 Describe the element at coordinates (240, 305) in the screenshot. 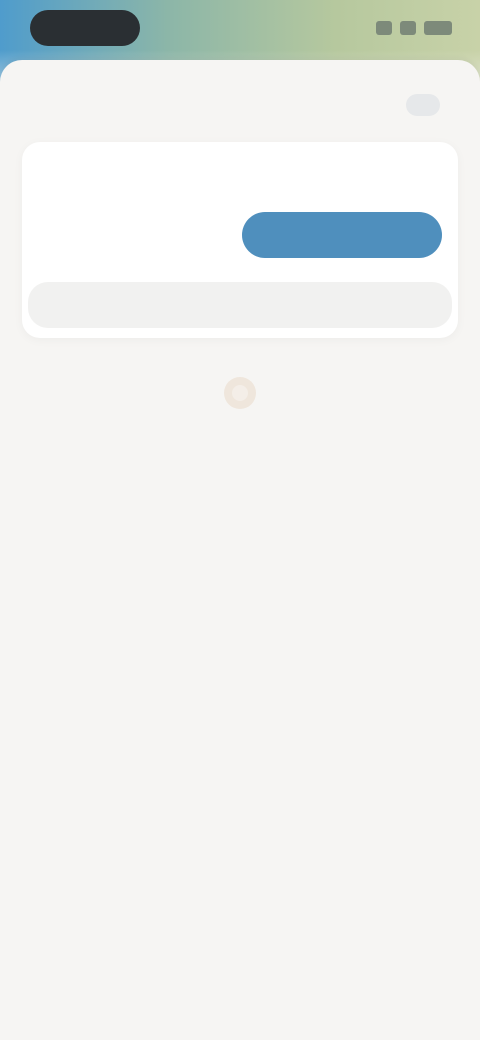

I see `bottom-button` at that location.